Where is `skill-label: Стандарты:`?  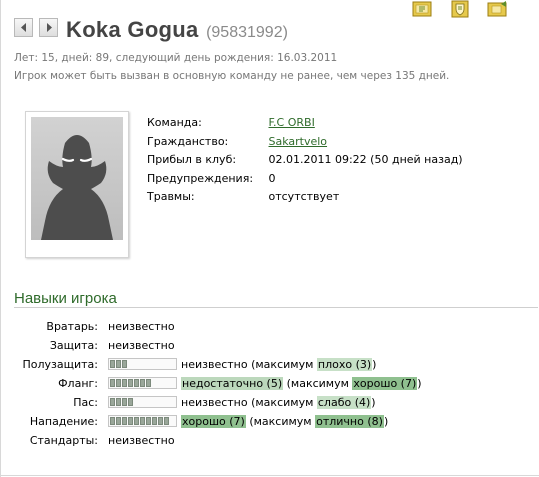 skill-label: Стандарты: is located at coordinates (63, 440).